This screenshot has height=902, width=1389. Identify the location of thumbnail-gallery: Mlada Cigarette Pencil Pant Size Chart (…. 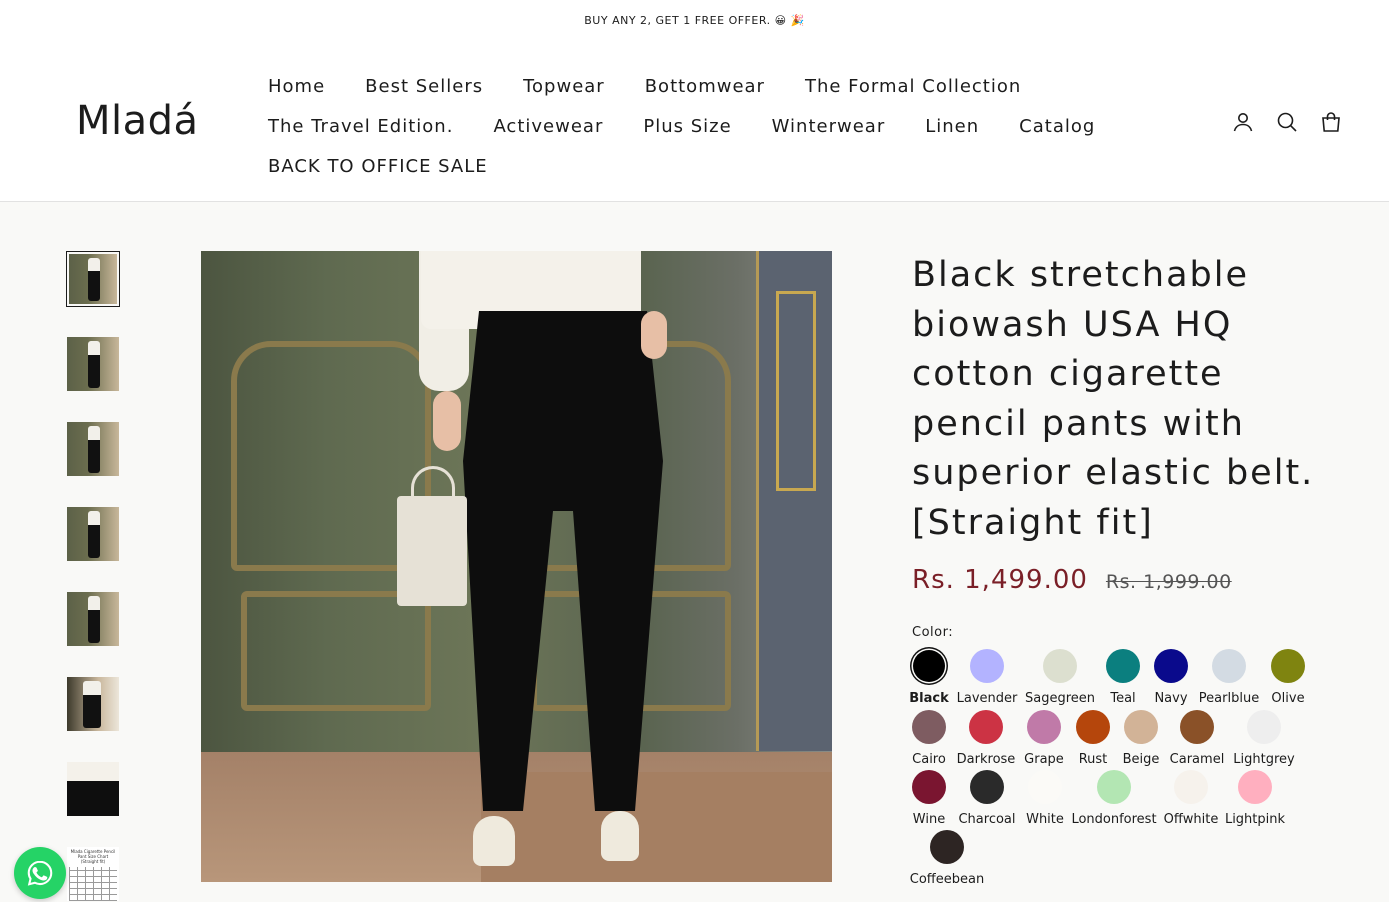
(93, 576).